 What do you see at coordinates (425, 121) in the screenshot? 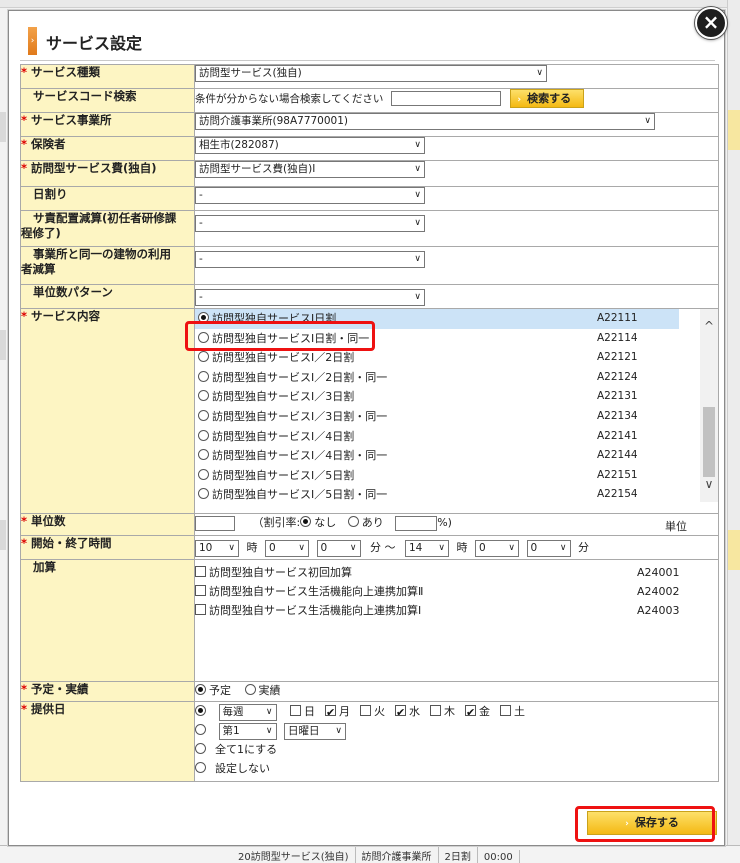
I see `provider-select: 訪問介護事業所(98A7770001) ∨` at bounding box center [425, 121].